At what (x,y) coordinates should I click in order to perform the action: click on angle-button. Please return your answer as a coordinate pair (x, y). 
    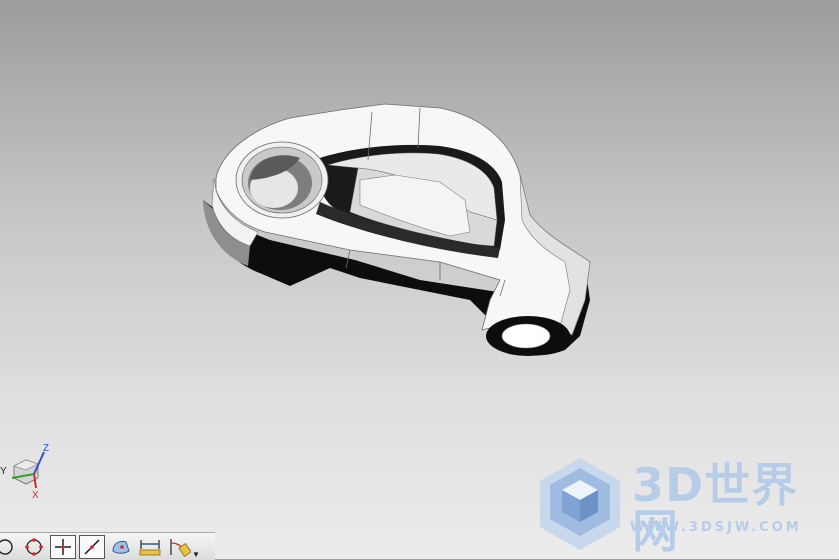
    Looking at the image, I should click on (179, 547).